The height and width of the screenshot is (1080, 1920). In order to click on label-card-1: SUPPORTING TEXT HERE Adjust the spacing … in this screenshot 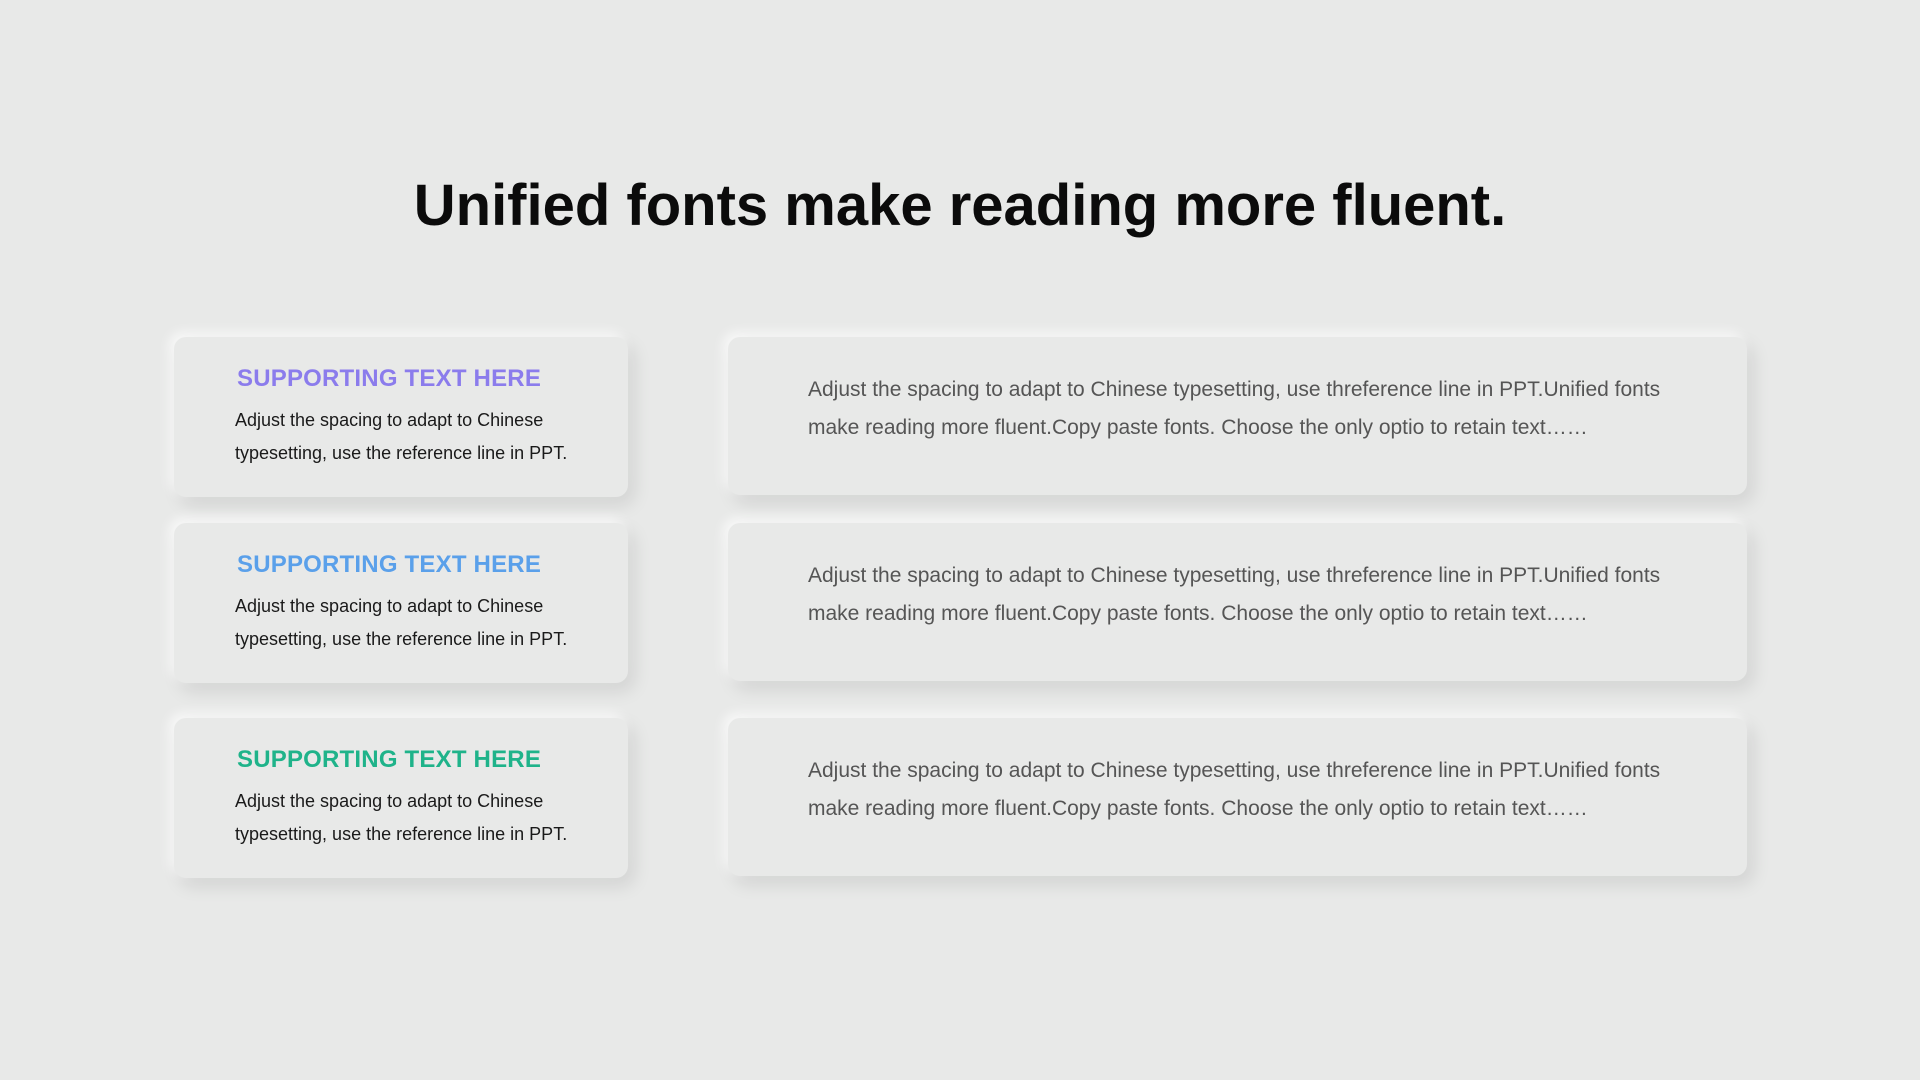, I will do `click(401, 417)`.